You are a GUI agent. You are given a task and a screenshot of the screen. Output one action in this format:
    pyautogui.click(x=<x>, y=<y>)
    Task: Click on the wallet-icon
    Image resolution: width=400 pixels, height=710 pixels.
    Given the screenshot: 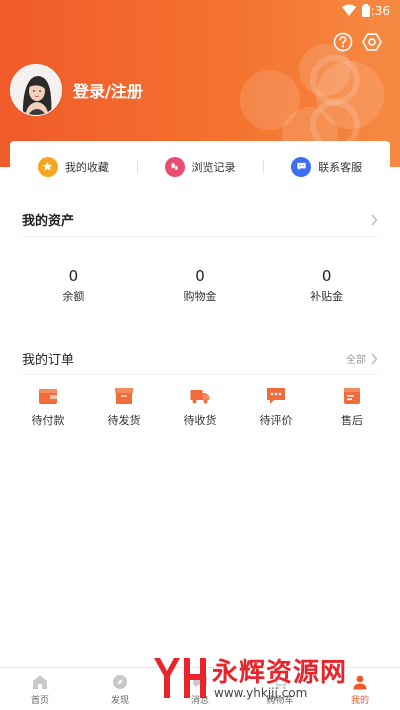 What is the action you would take?
    pyautogui.click(x=48, y=396)
    